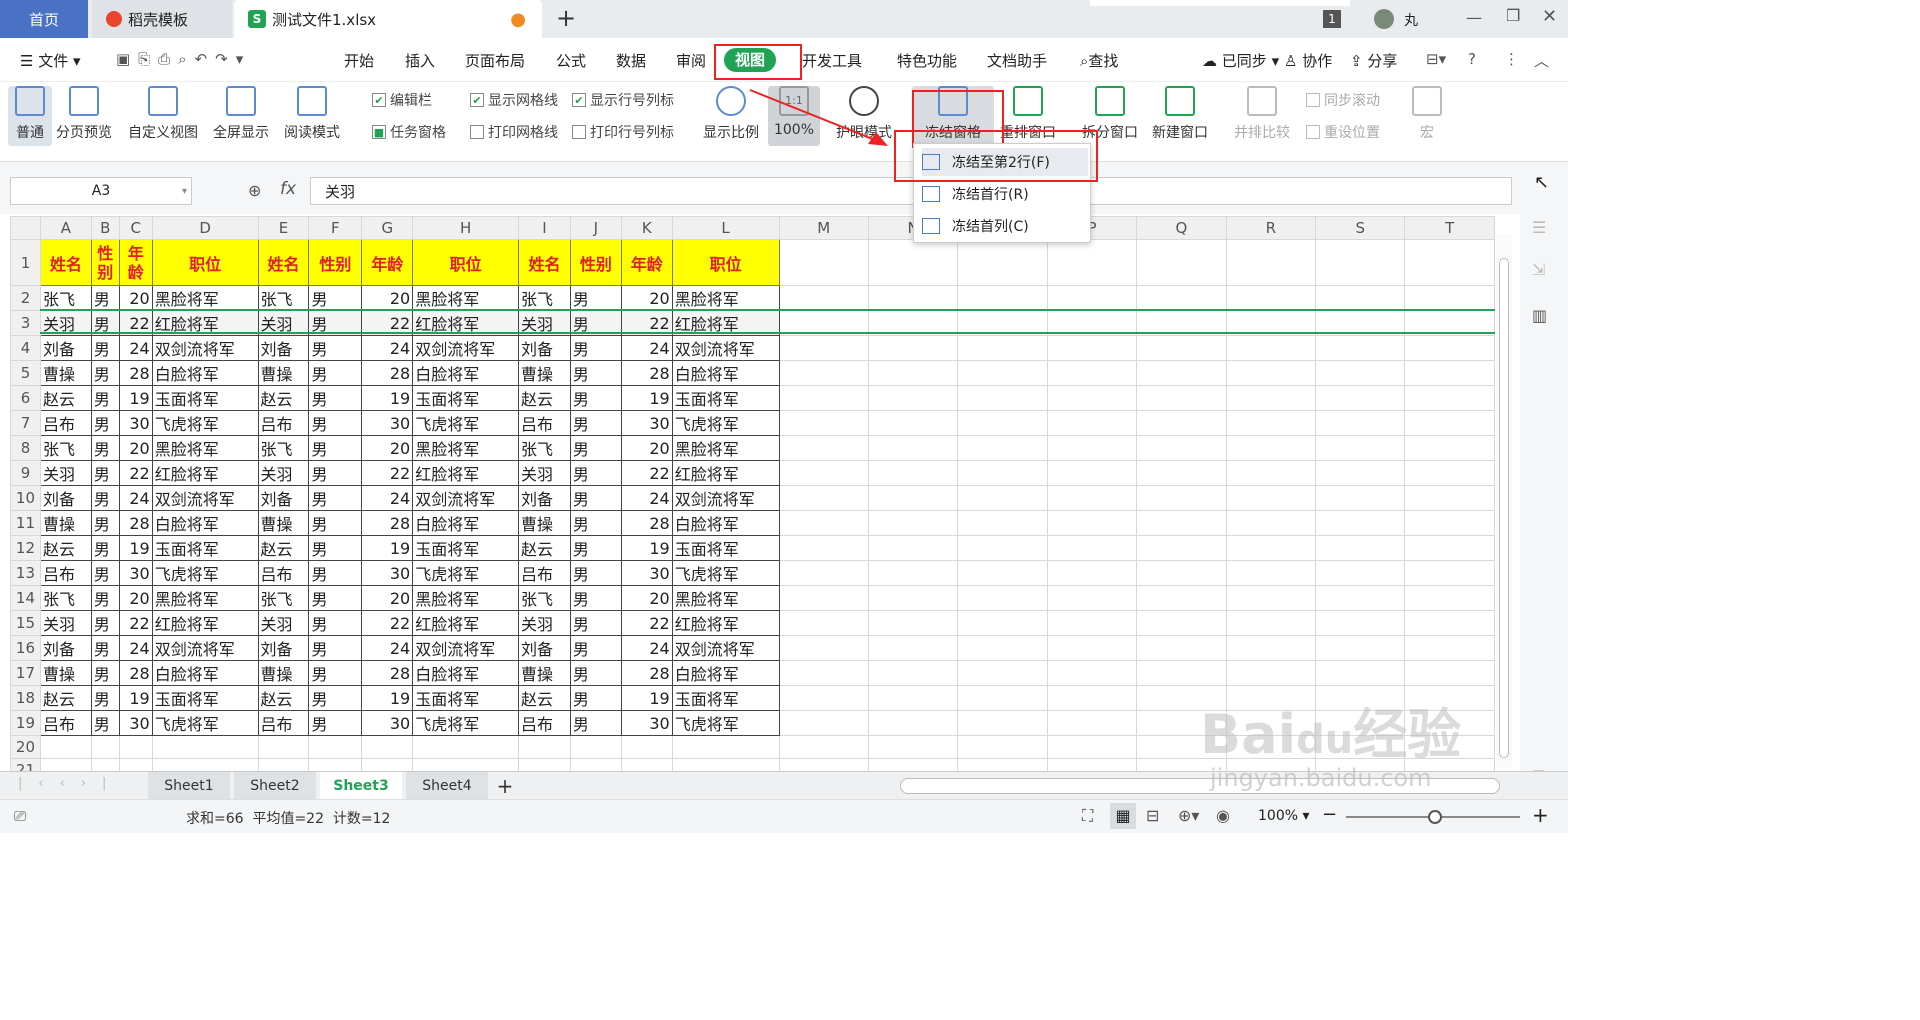 The width and height of the screenshot is (1920, 1020). Describe the element at coordinates (162, 19) in the screenshot. I see `tab-template: 稻壳模板` at that location.